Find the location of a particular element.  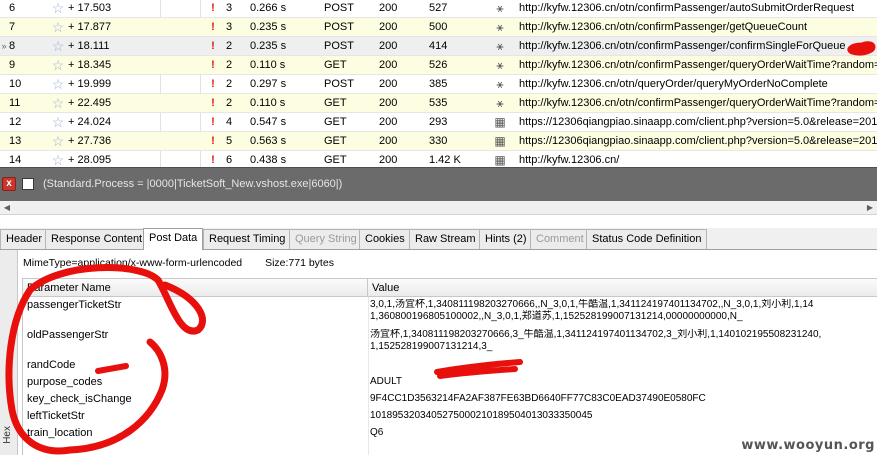

duration: 0.266 s is located at coordinates (268, 8).